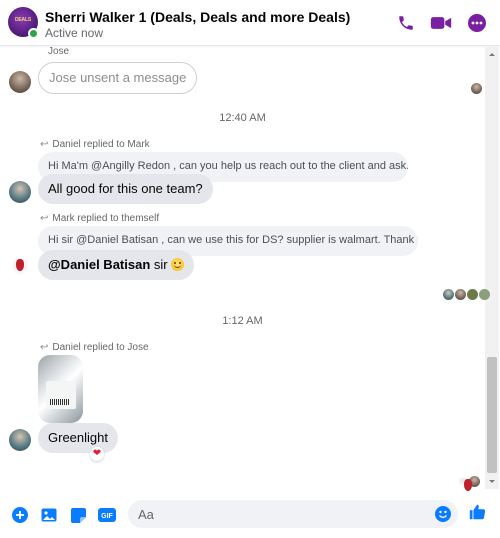 The width and height of the screenshot is (500, 538). Describe the element at coordinates (118, 78) in the screenshot. I see `unsent-message: Jose unsent a message` at that location.